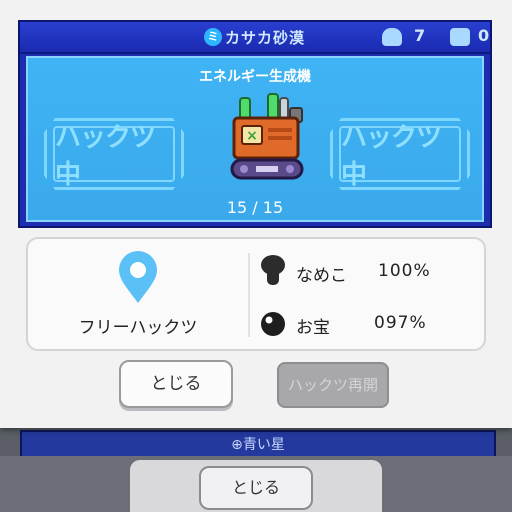 The height and width of the screenshot is (512, 512). I want to click on digging-status-left: ハックツ中, so click(114, 154).